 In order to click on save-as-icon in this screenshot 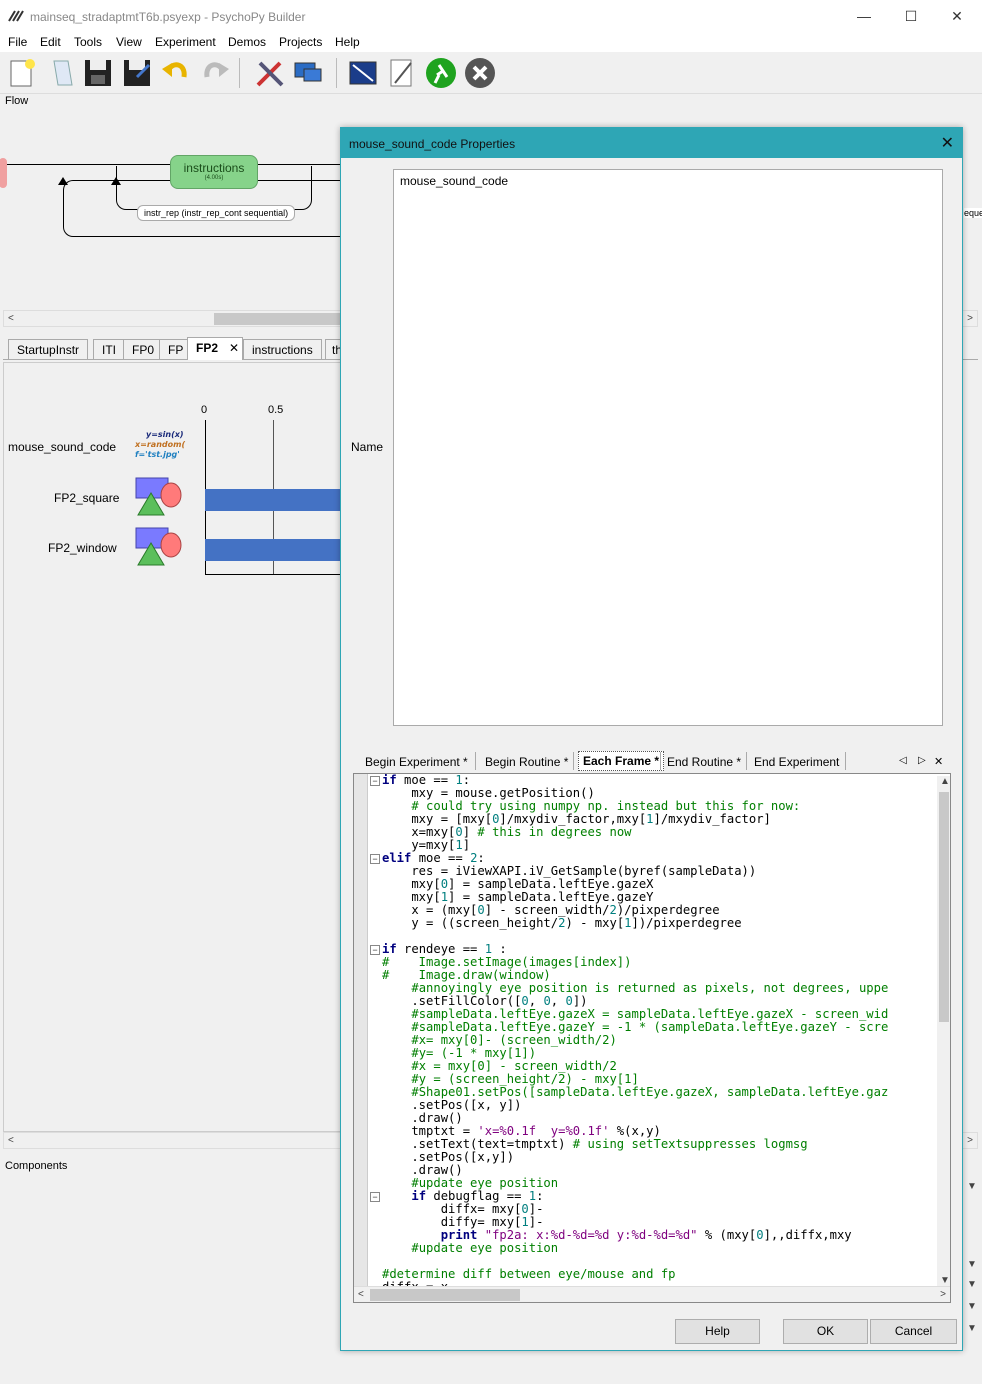, I will do `click(137, 73)`.